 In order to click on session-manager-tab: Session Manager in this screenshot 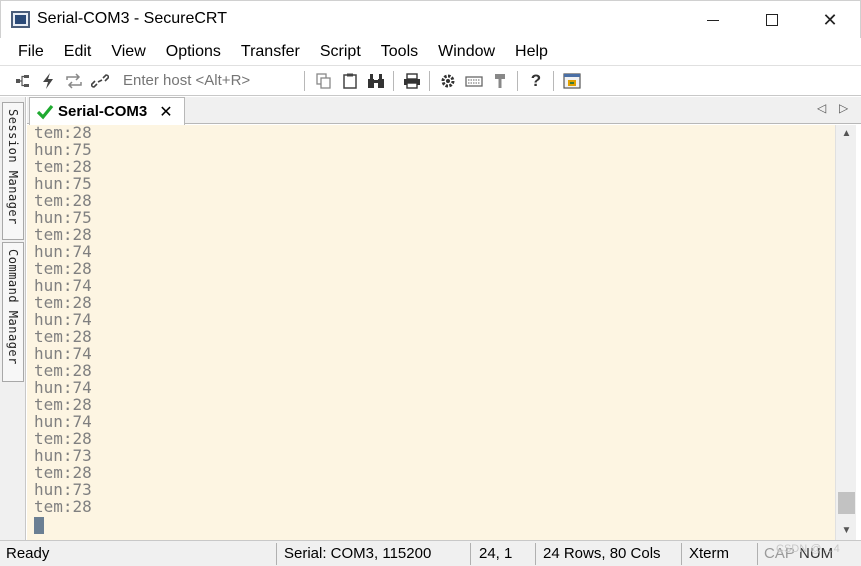, I will do `click(13, 171)`.